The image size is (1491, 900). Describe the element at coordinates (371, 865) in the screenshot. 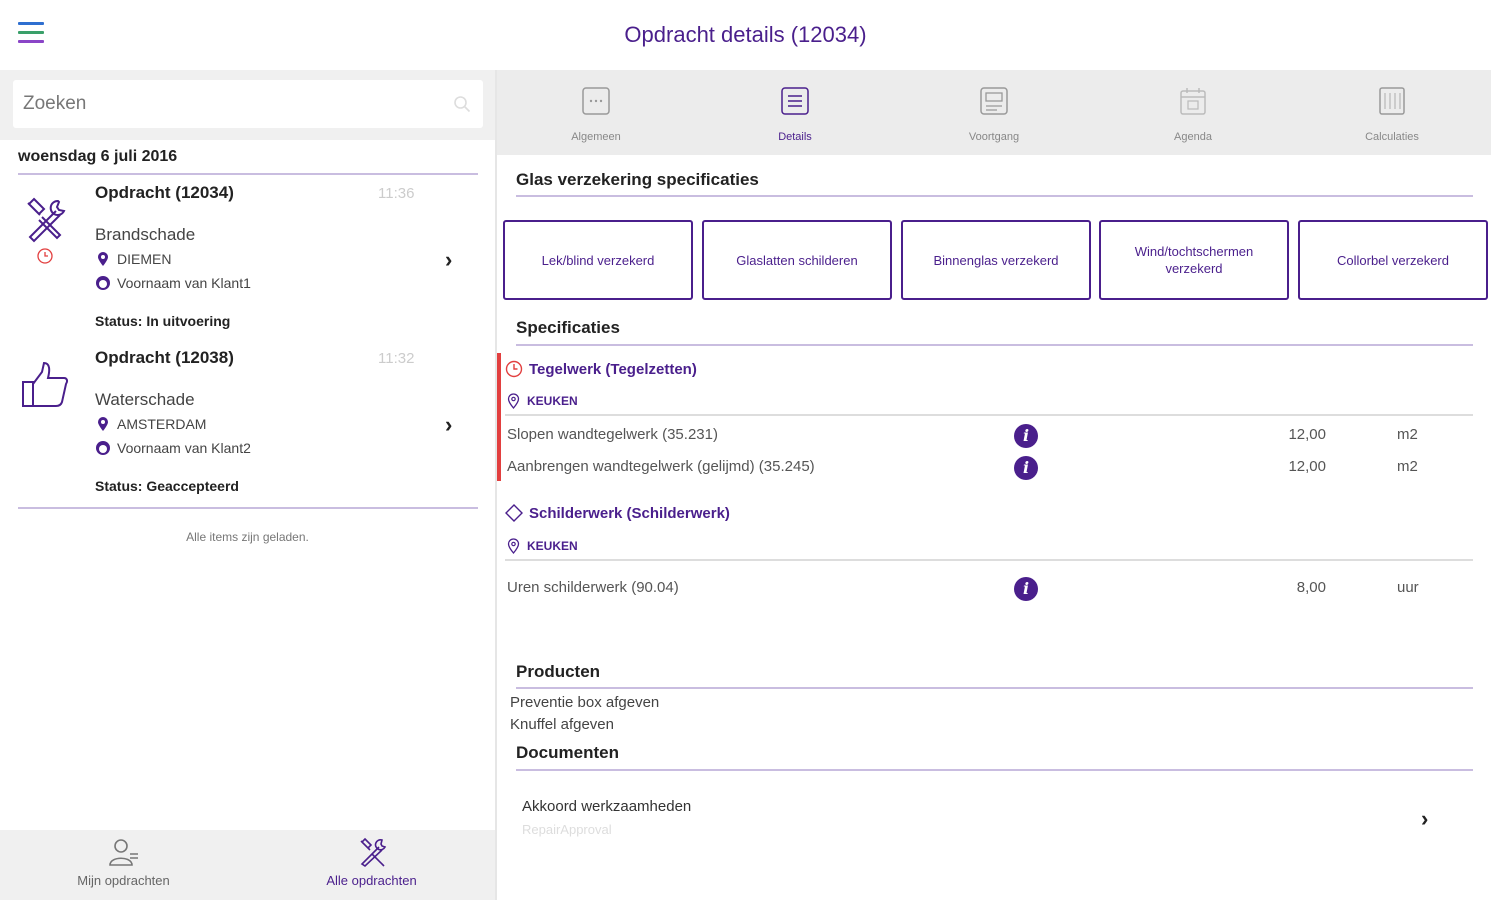

I see `nav-all-orders: Alle opdrachten` at that location.